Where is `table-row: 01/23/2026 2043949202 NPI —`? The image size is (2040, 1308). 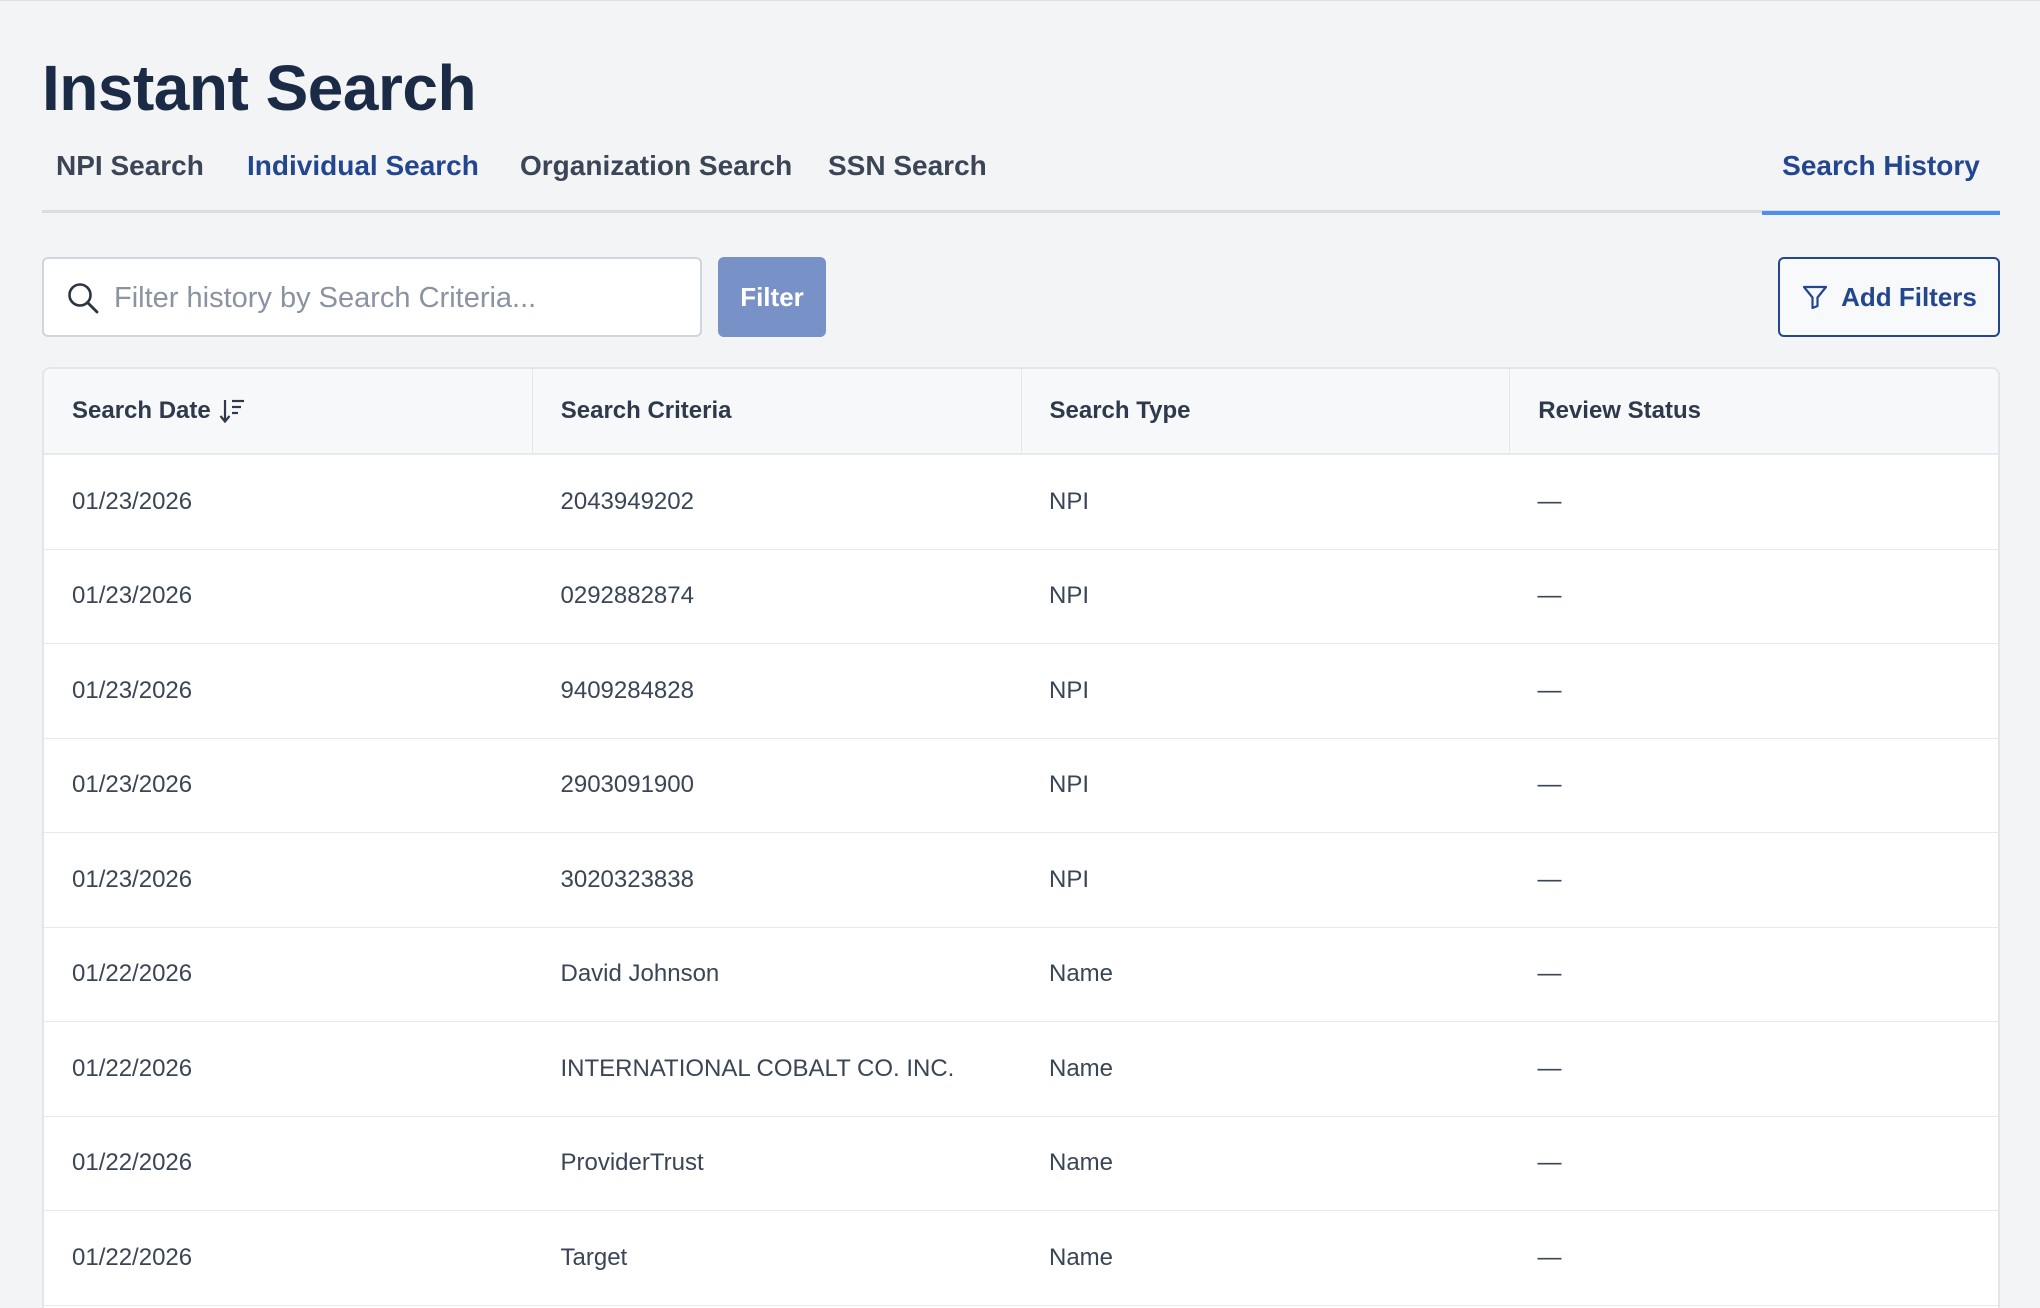
table-row: 01/23/2026 2043949202 NPI — is located at coordinates (1021, 502).